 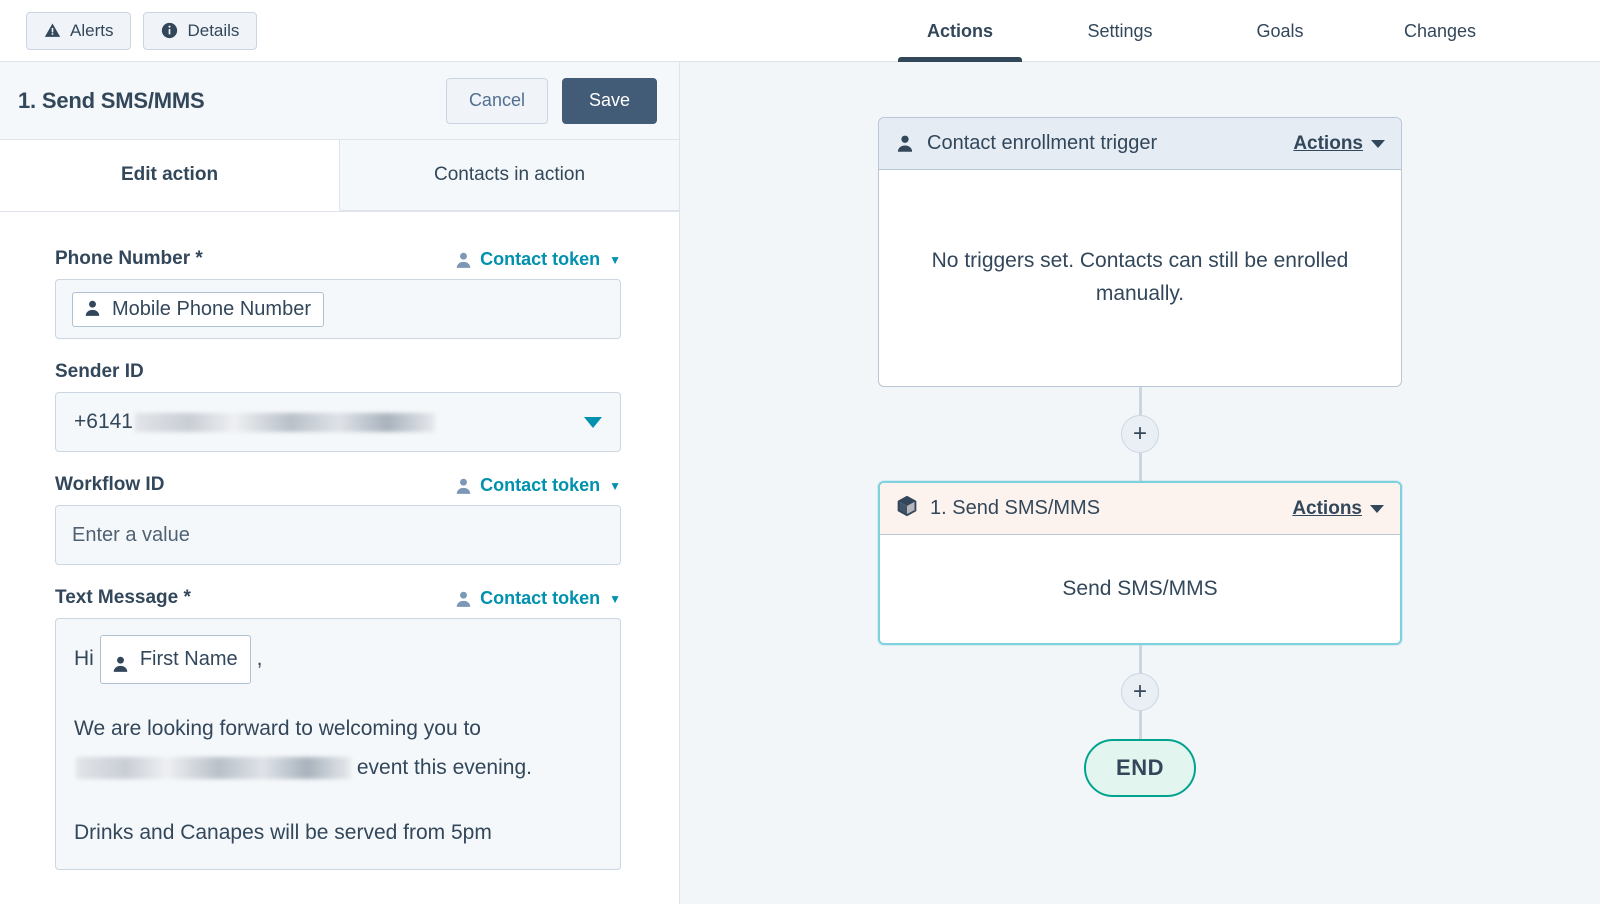 What do you see at coordinates (92, 30) in the screenshot?
I see `alerts-button-label: Alerts` at bounding box center [92, 30].